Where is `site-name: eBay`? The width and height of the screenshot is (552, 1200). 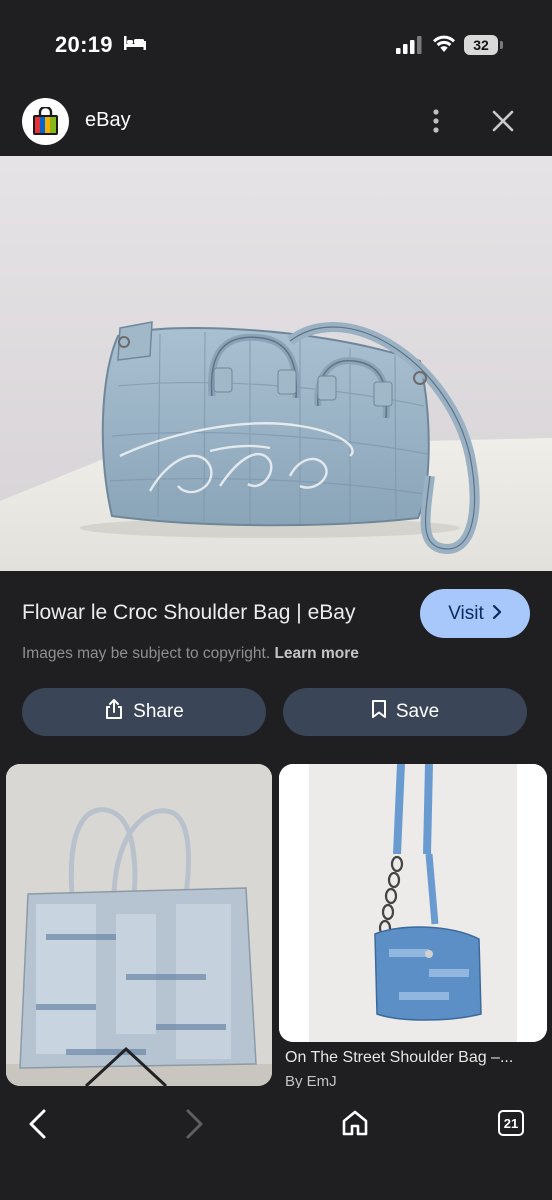 site-name: eBay is located at coordinates (108, 120).